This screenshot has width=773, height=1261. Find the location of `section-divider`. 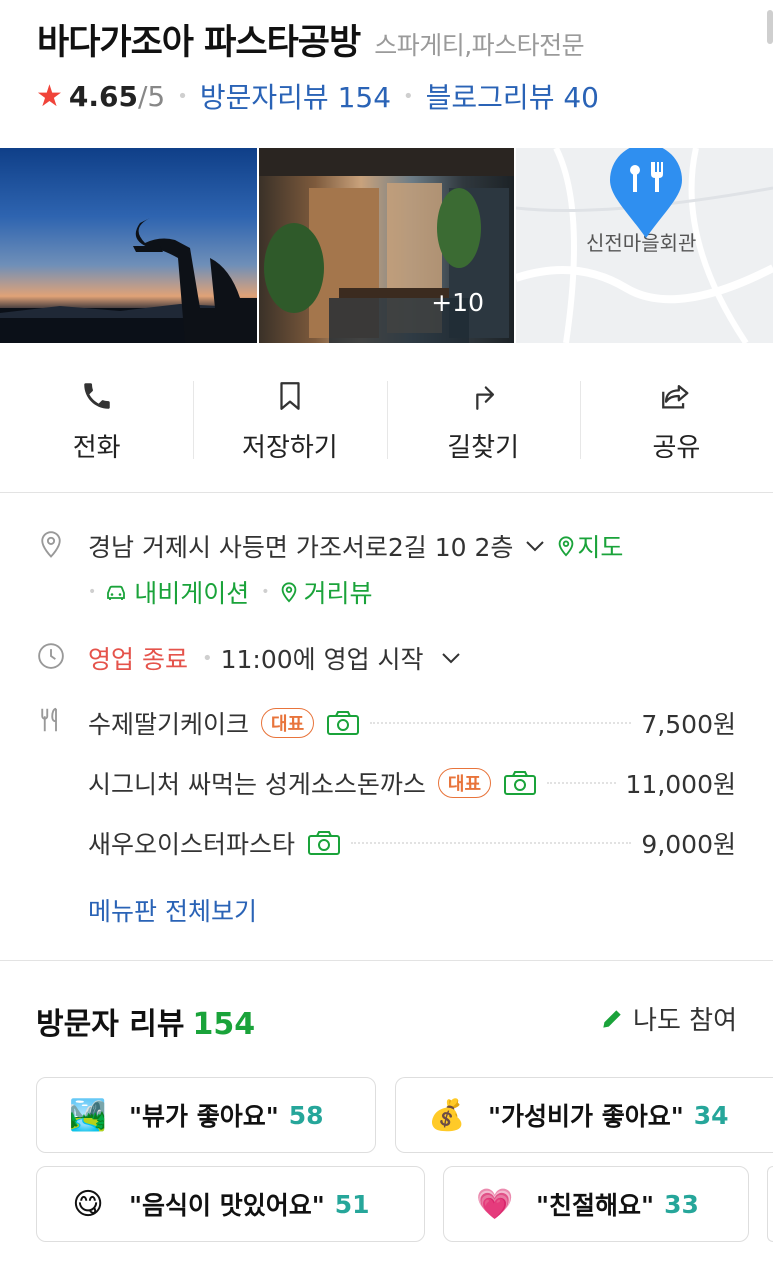

section-divider is located at coordinates (386, 960).